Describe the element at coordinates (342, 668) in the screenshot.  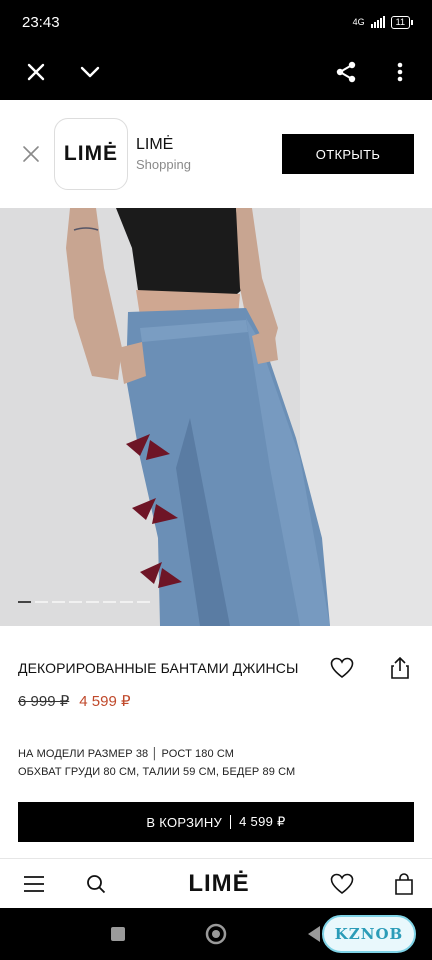
I see `heart-icon` at that location.